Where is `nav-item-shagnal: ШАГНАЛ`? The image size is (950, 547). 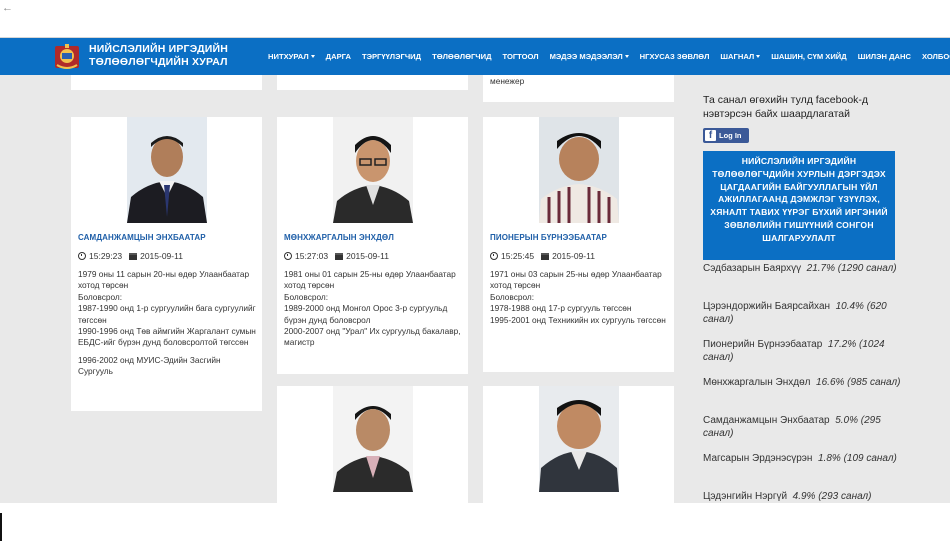 nav-item-shagnal: ШАГНАЛ is located at coordinates (740, 56).